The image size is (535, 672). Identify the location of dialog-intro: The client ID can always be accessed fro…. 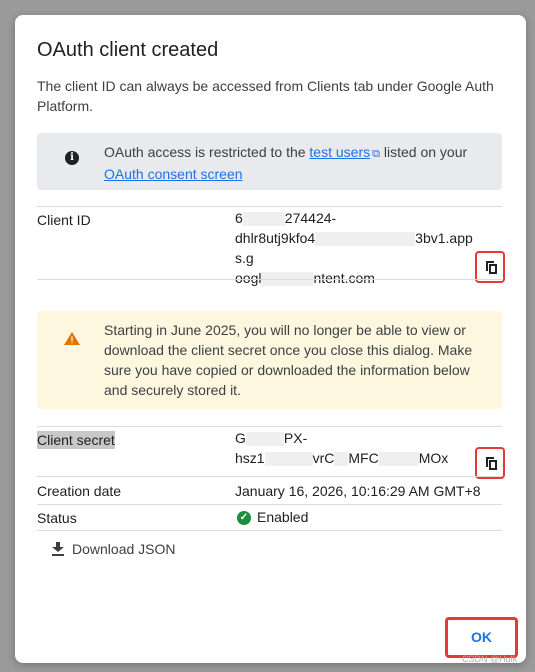
(265, 96).